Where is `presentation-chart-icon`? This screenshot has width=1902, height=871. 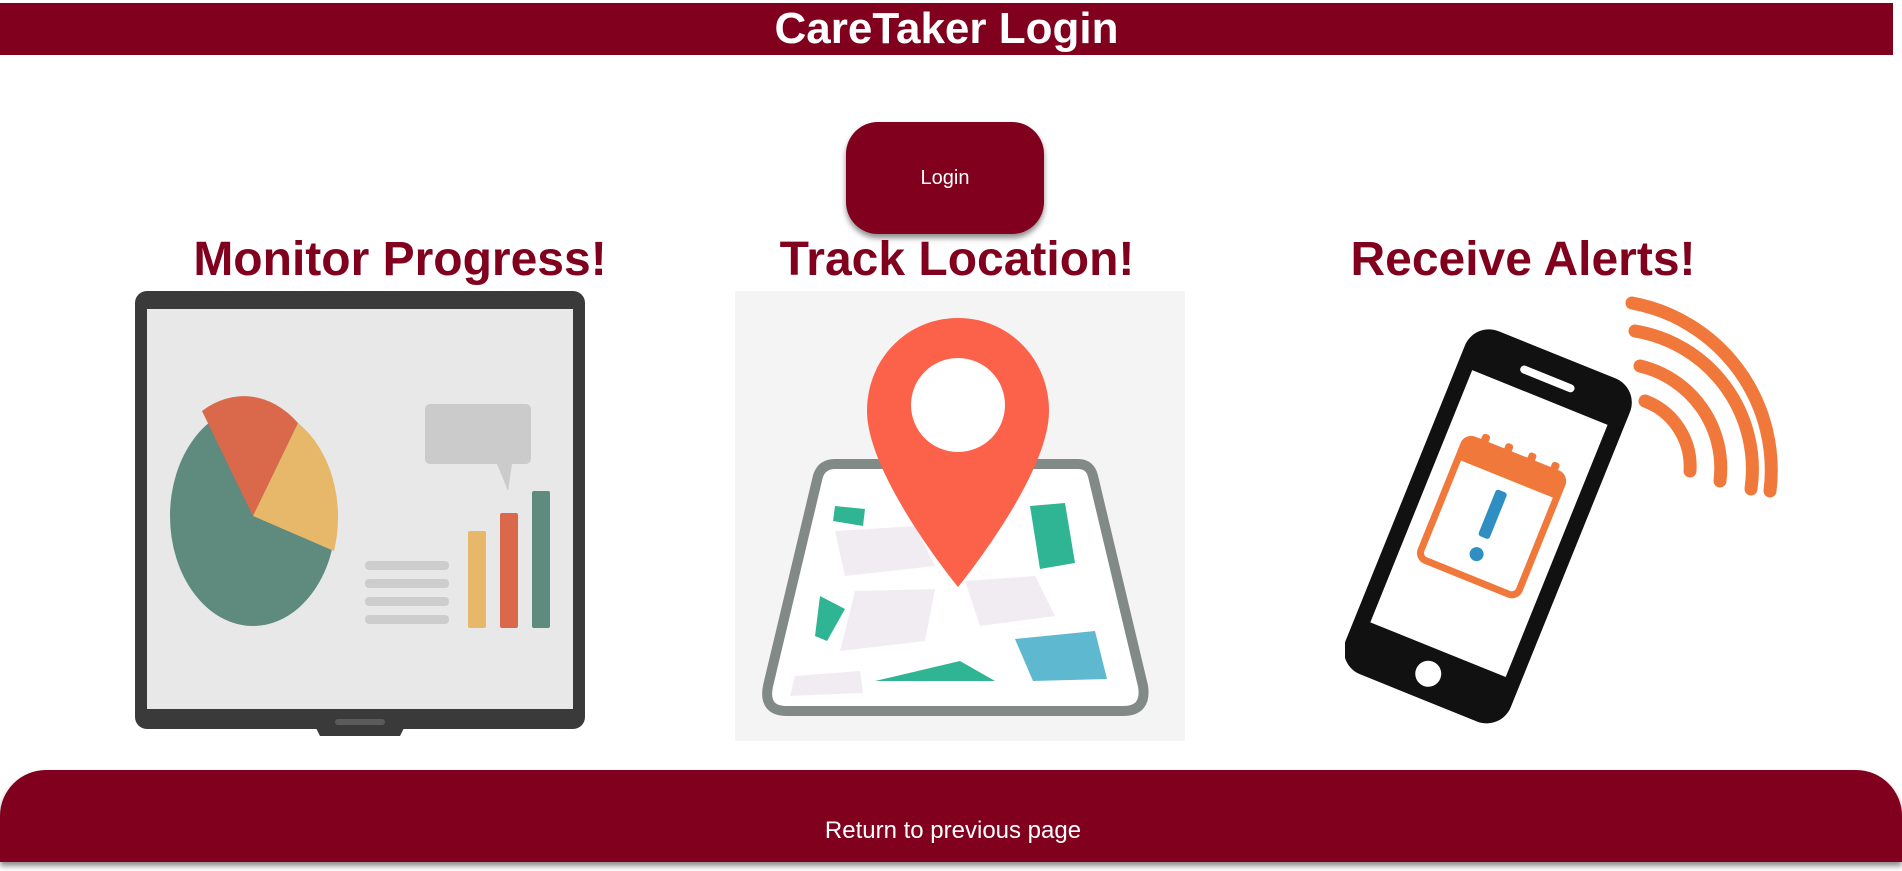
presentation-chart-icon is located at coordinates (360, 516).